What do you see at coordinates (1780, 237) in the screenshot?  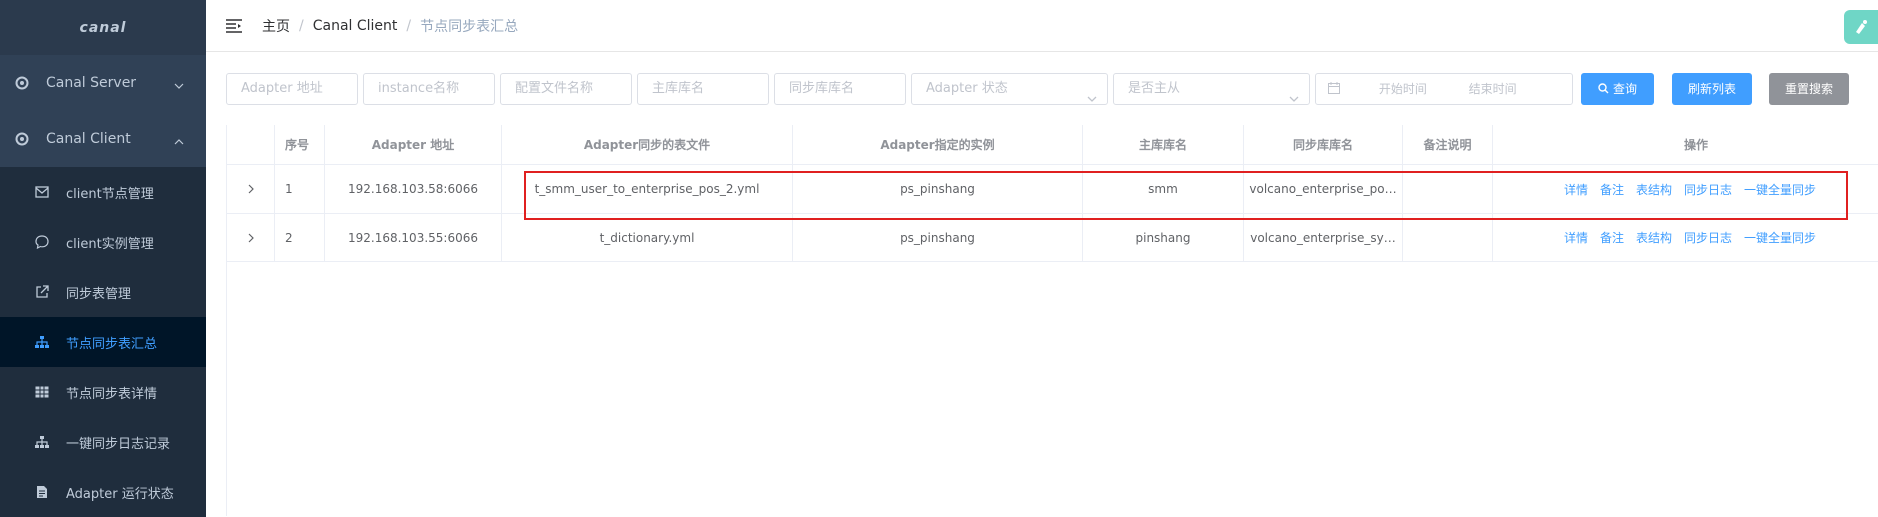 I see `full-sync-link: 一键全量同步` at bounding box center [1780, 237].